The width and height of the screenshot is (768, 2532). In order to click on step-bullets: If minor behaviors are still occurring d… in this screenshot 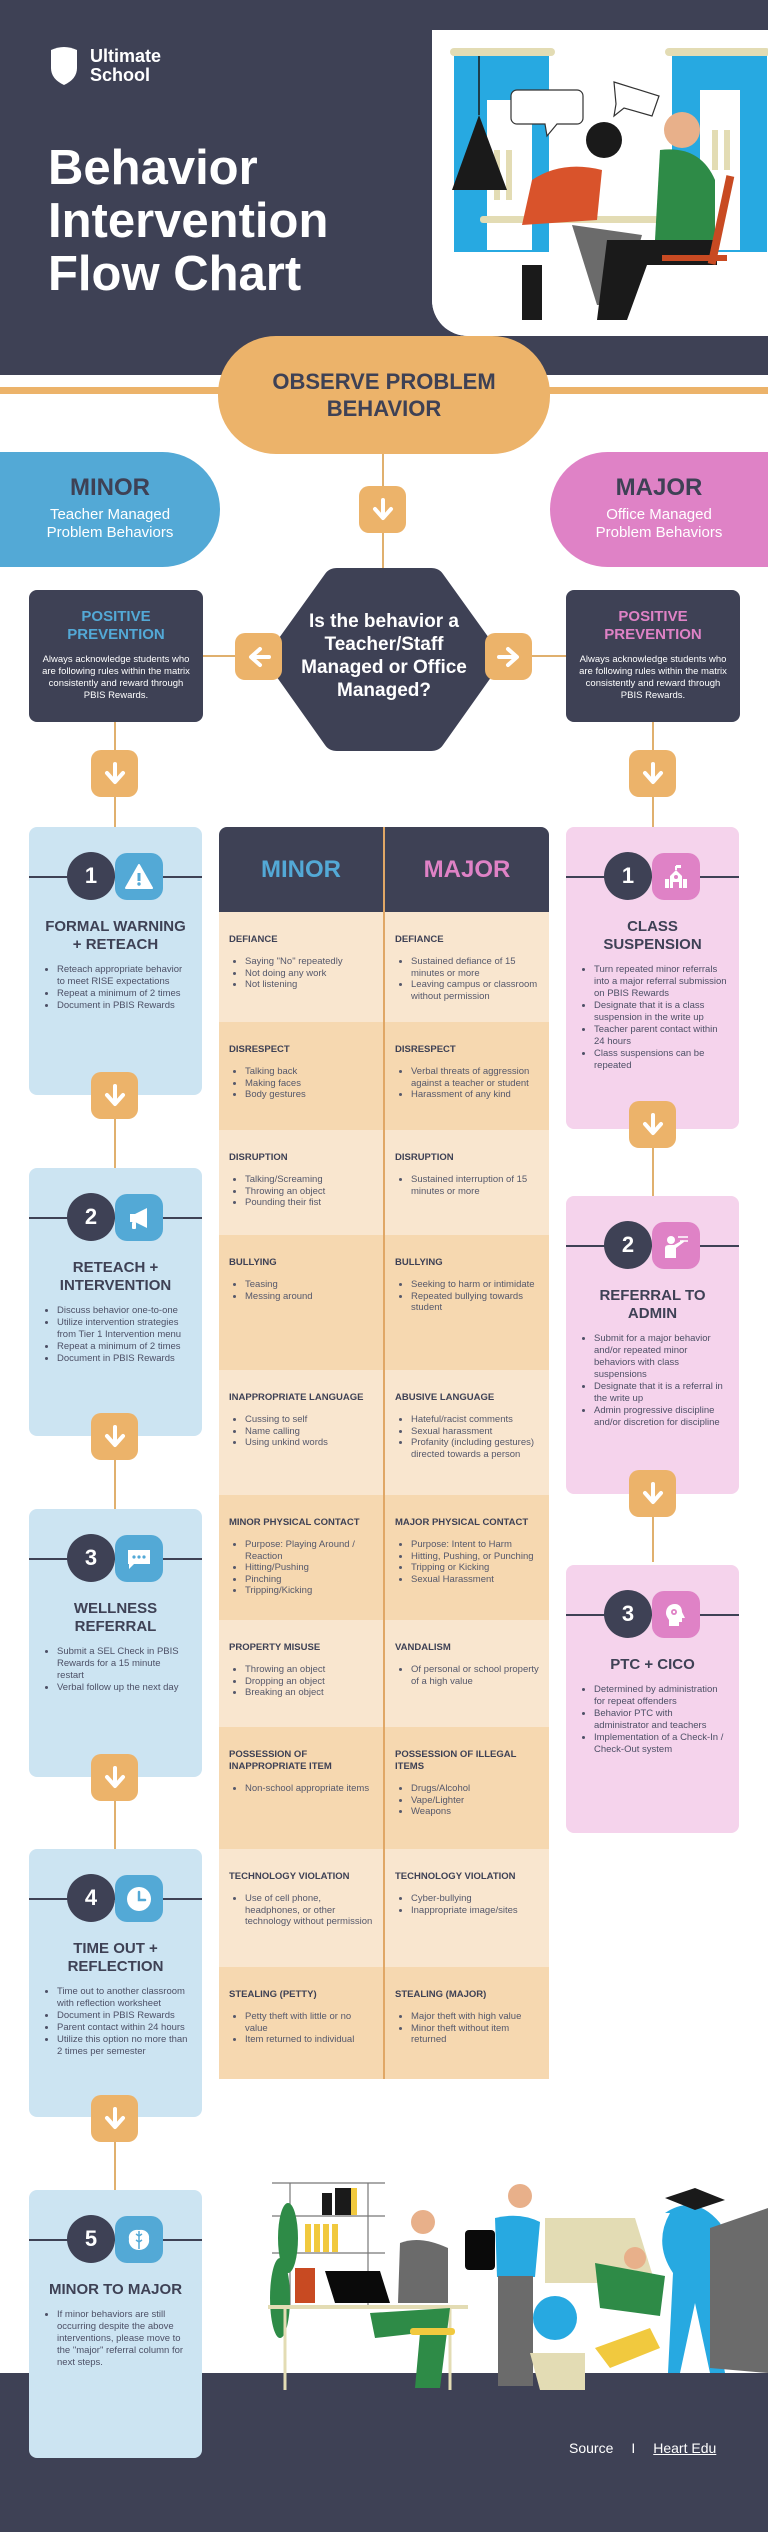, I will do `click(115, 2339)`.